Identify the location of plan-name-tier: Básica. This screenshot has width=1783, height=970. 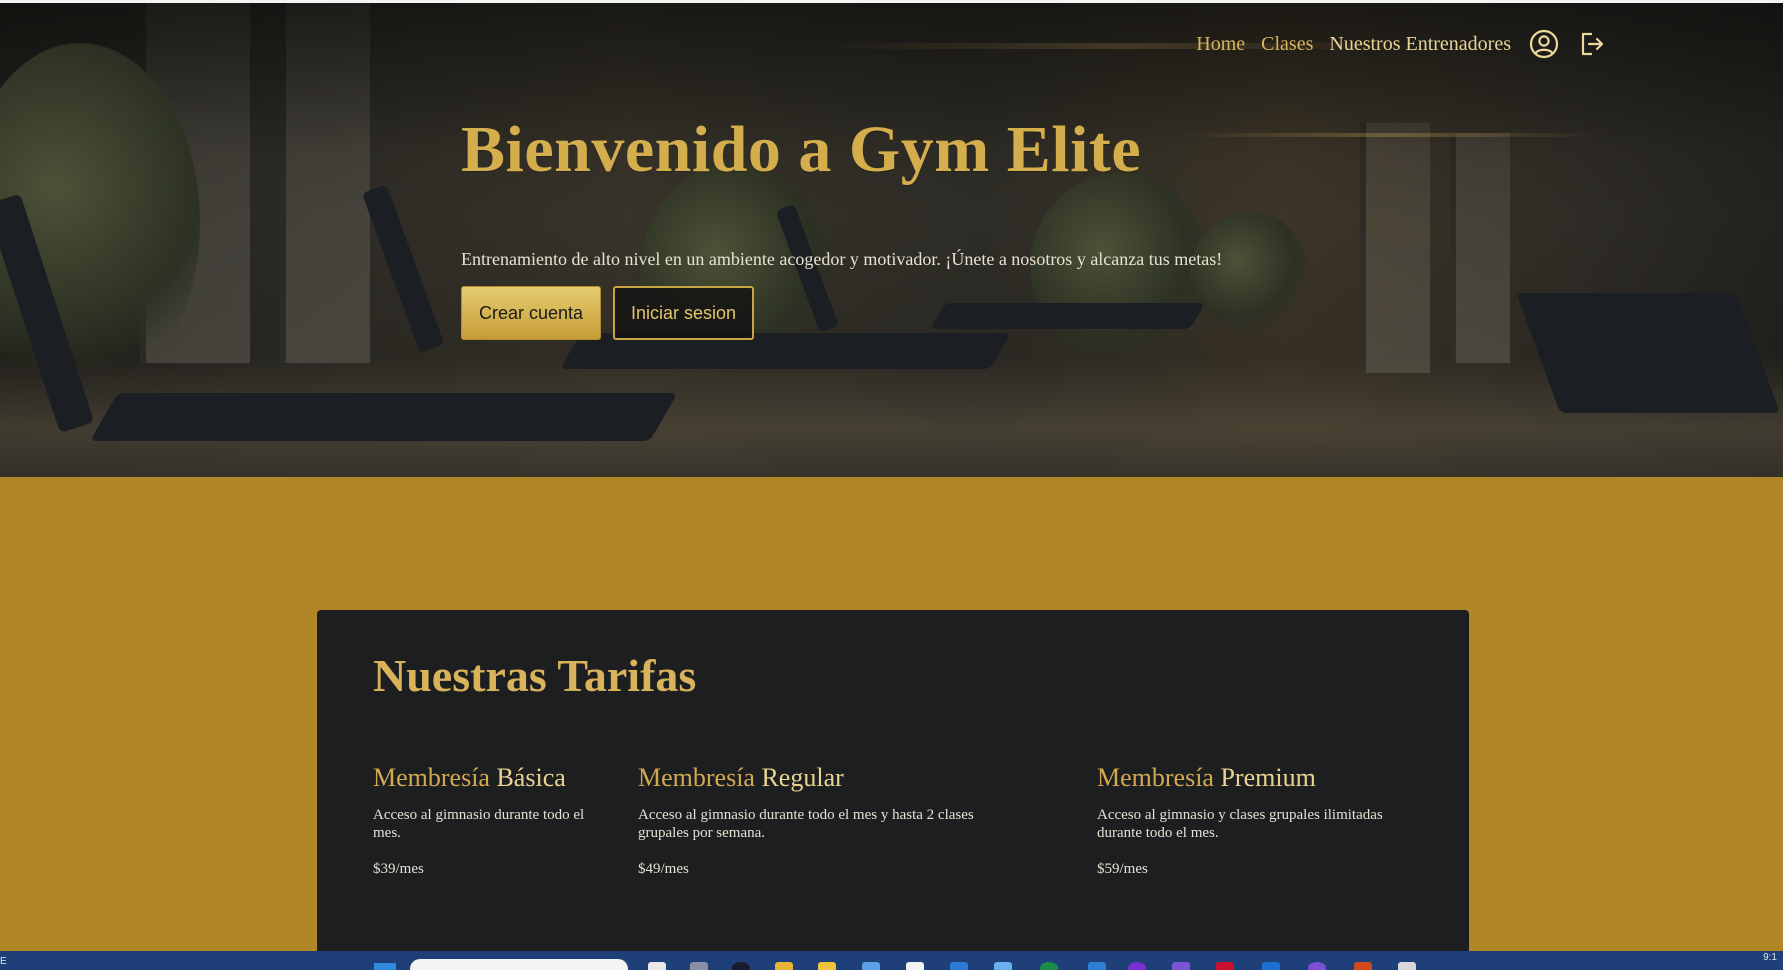
(531, 777).